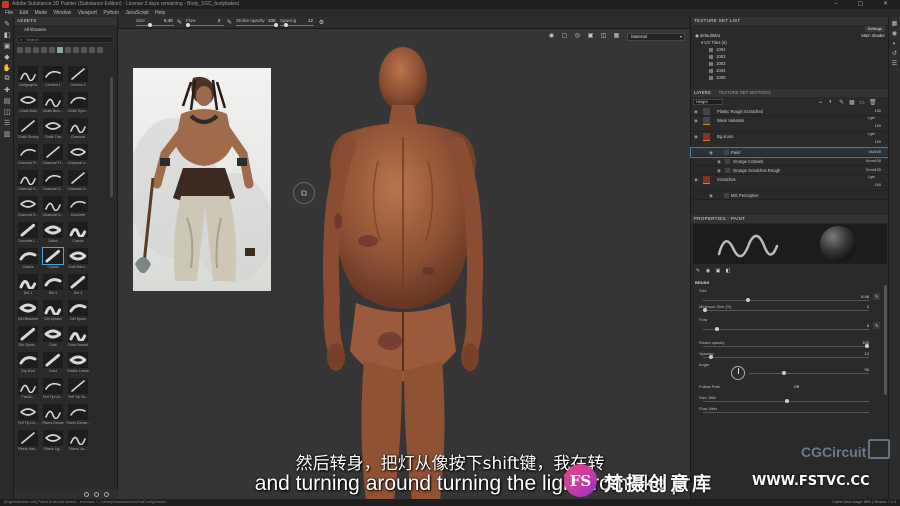  Describe the element at coordinates (7, 79) in the screenshot. I see `clone-icon: ⧉` at that location.